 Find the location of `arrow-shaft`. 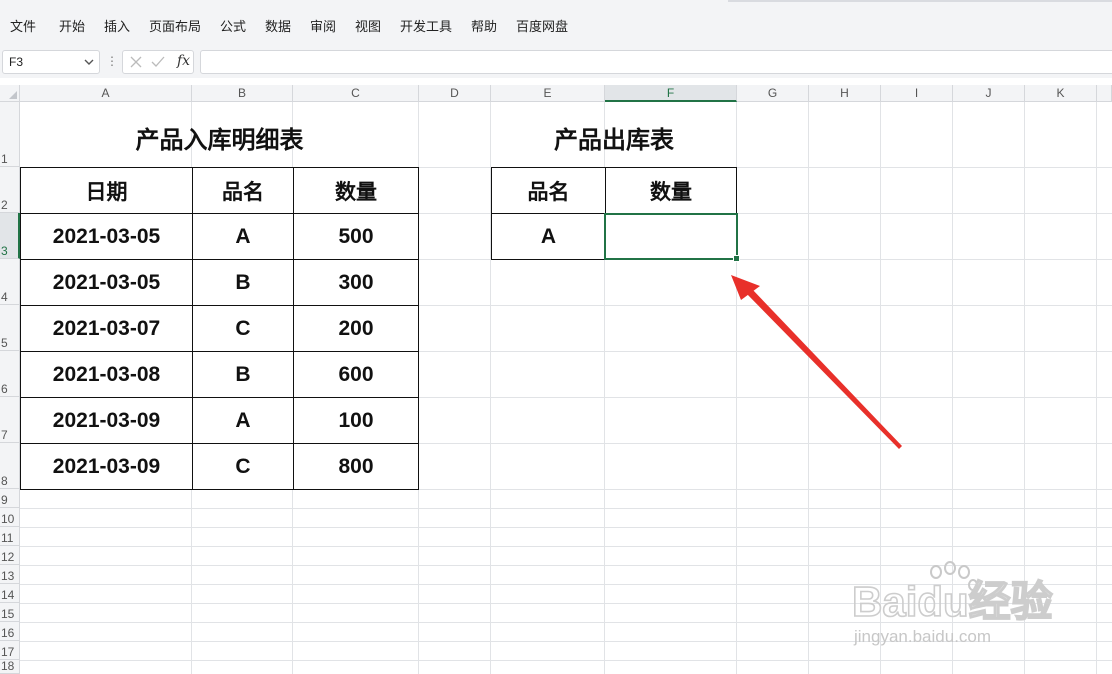

arrow-shaft is located at coordinates (823, 368).